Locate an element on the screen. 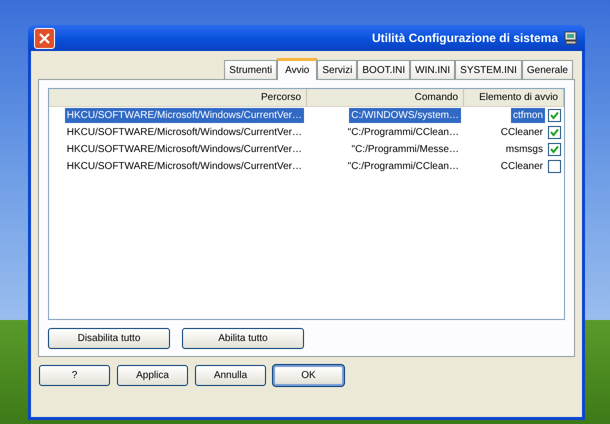  startup-item: msmsgs is located at coordinates (524, 149).